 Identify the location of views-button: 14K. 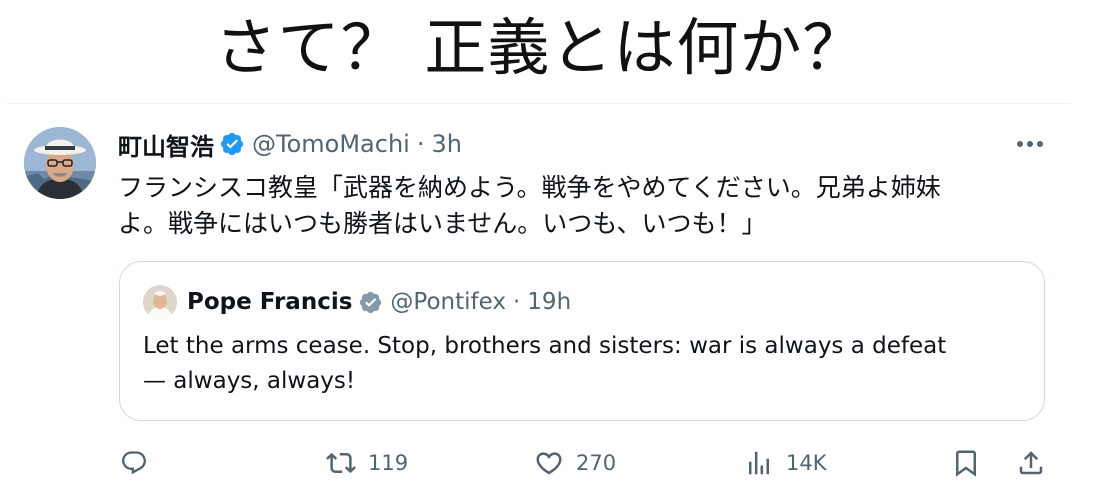
(785, 463).